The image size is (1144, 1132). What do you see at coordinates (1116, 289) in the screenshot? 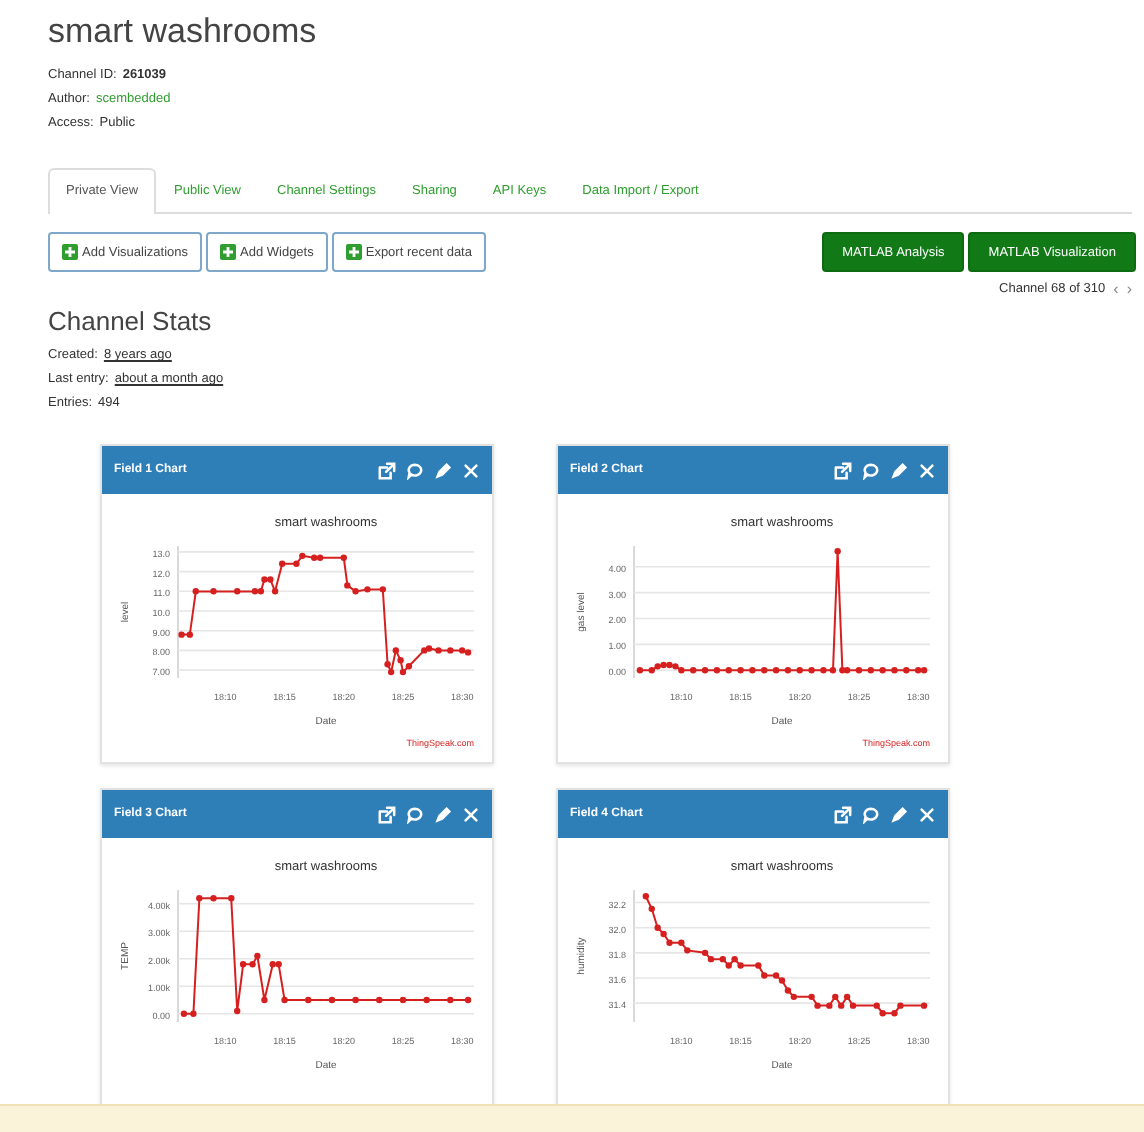
I see `previous-channel-link: ‹` at bounding box center [1116, 289].